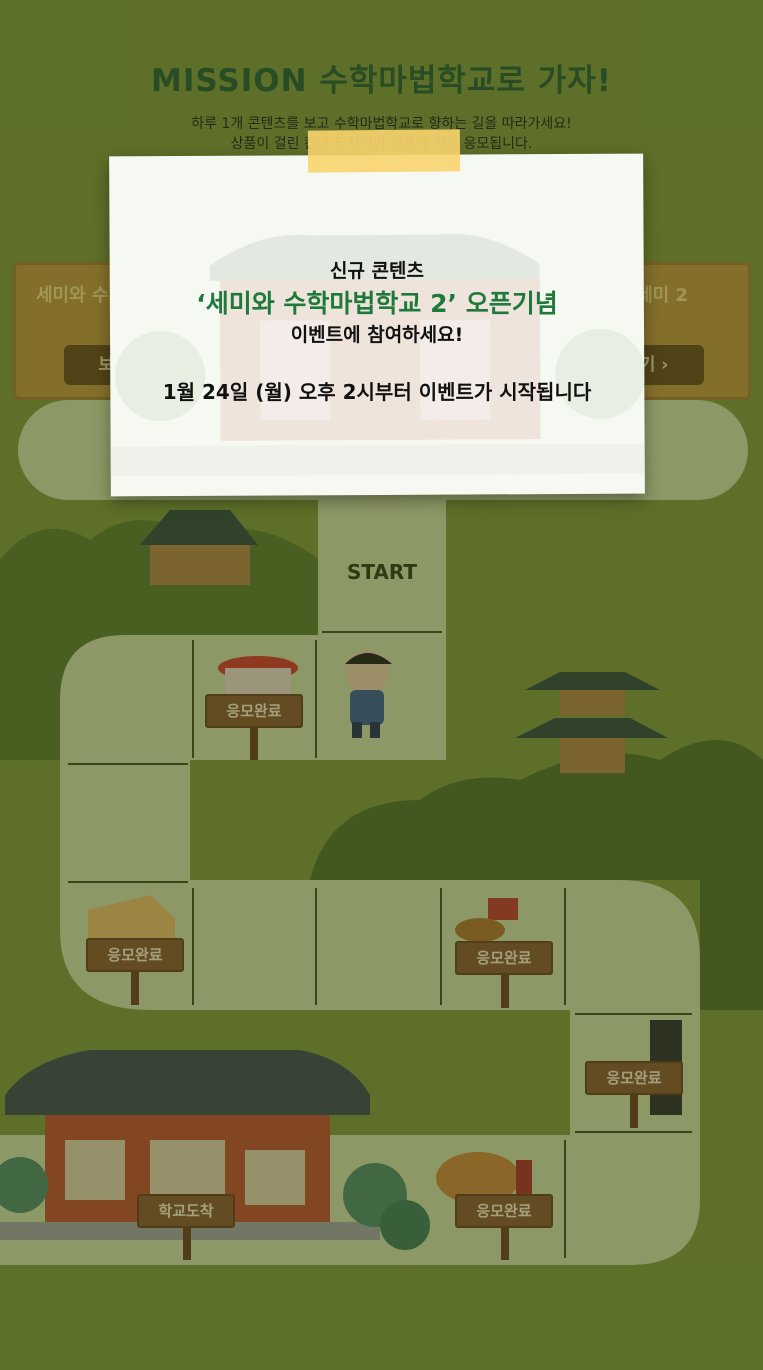 The image size is (763, 1370). What do you see at coordinates (377, 335) in the screenshot?
I see `modal-line-participate: 이벤트에 참여하세요!` at bounding box center [377, 335].